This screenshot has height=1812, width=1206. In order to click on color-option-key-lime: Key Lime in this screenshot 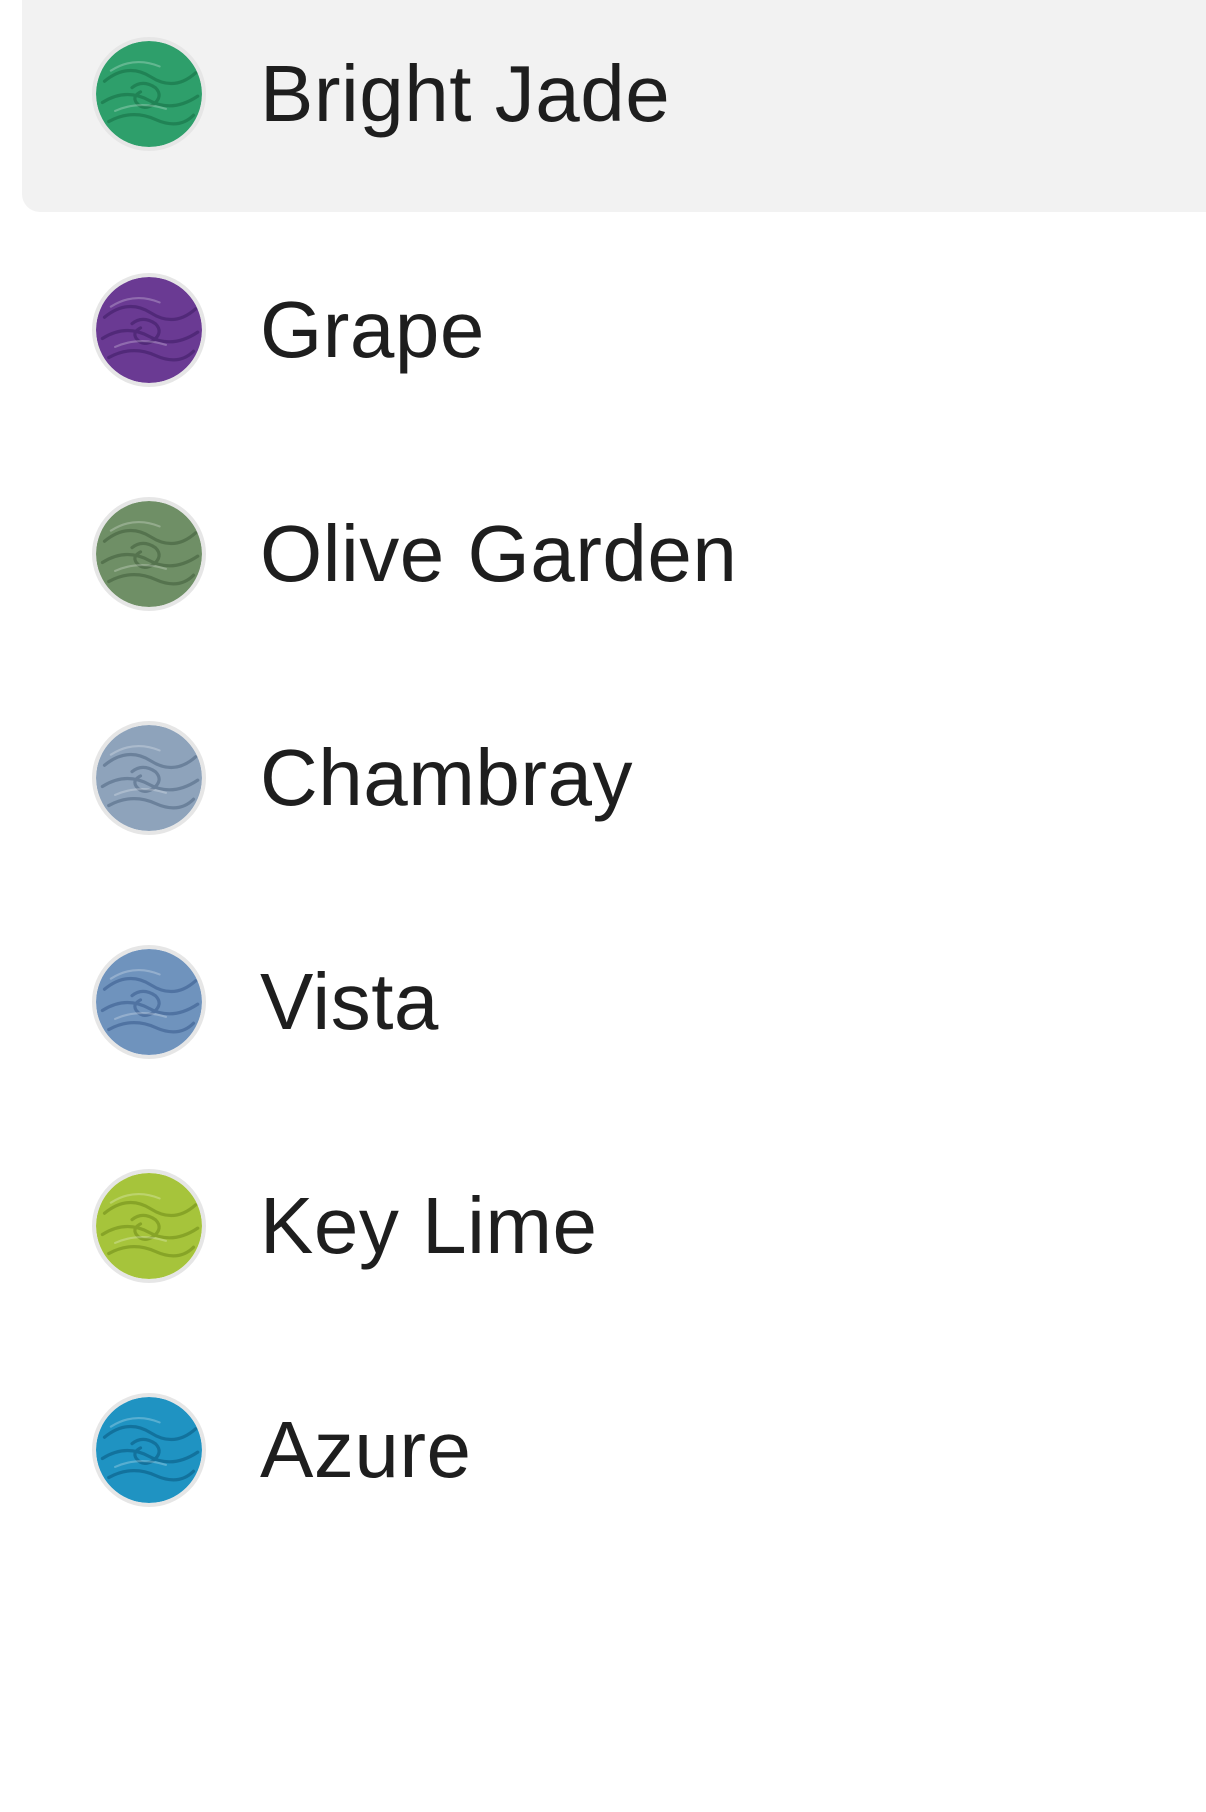, I will do `click(614, 1226)`.